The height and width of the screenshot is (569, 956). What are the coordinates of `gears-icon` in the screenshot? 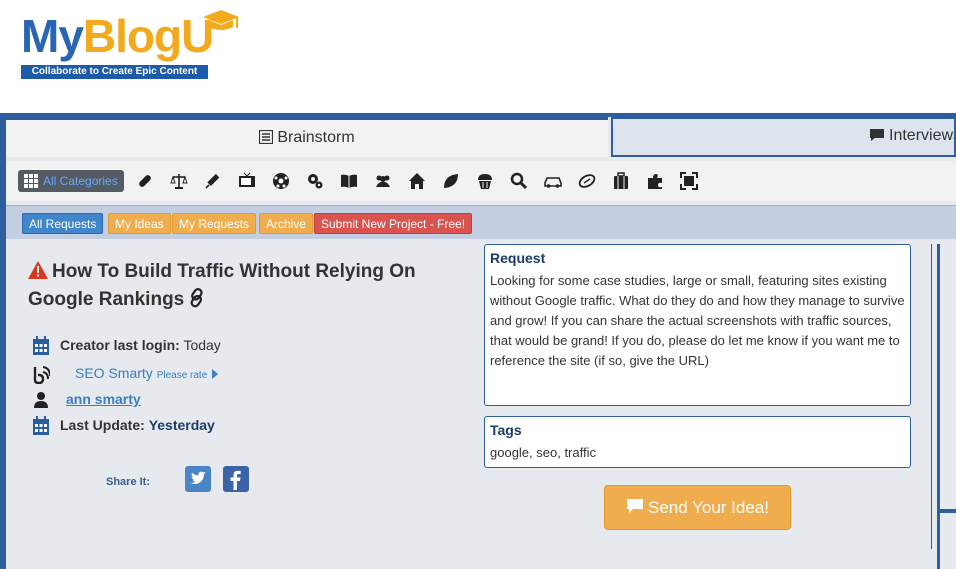 It's located at (315, 181).